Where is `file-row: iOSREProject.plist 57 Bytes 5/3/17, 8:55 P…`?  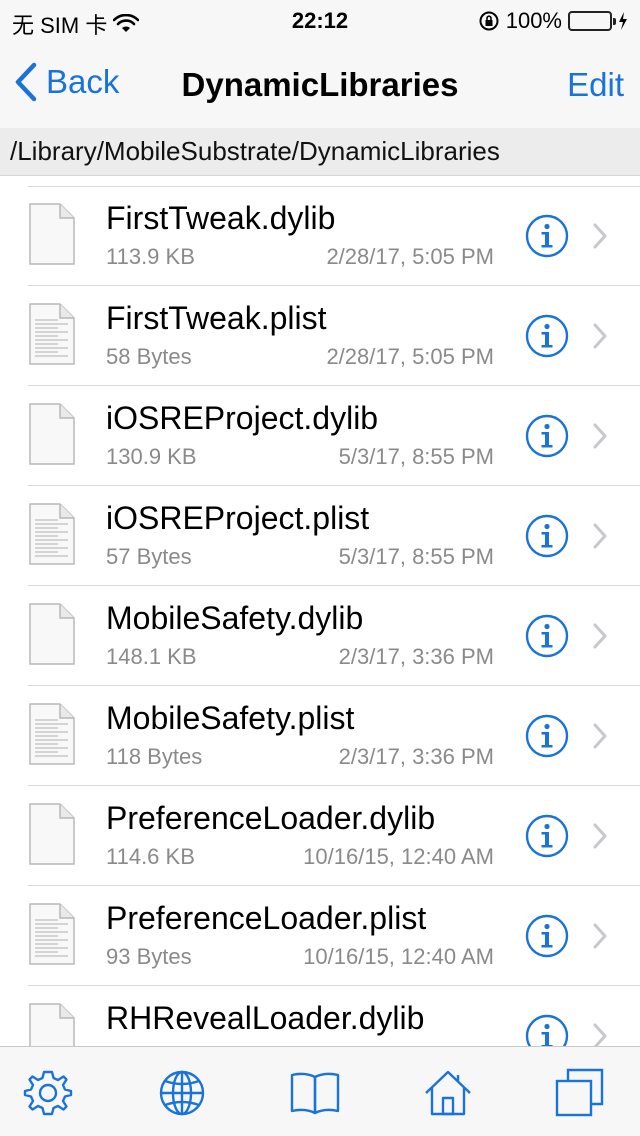
file-row: iOSREProject.plist 57 Bytes 5/3/17, 8:55 P… is located at coordinates (320, 536).